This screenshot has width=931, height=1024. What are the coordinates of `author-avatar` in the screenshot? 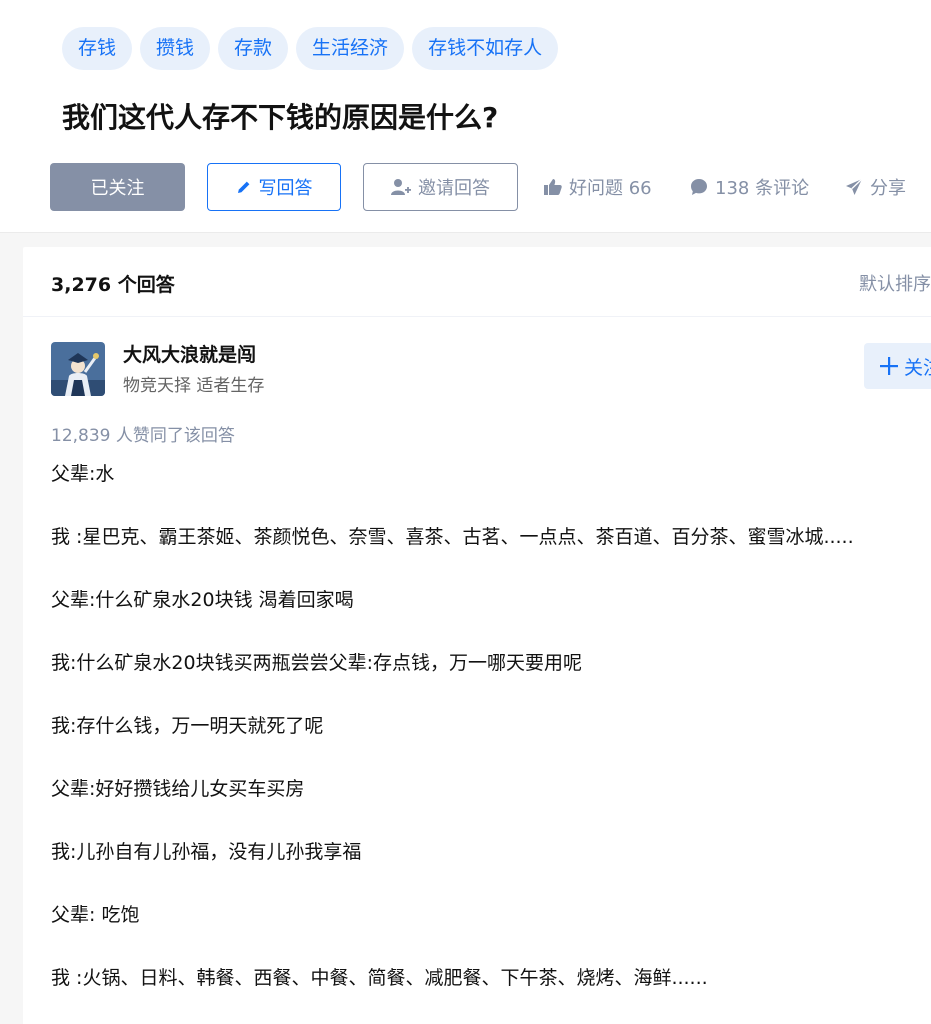 It's located at (78, 369).